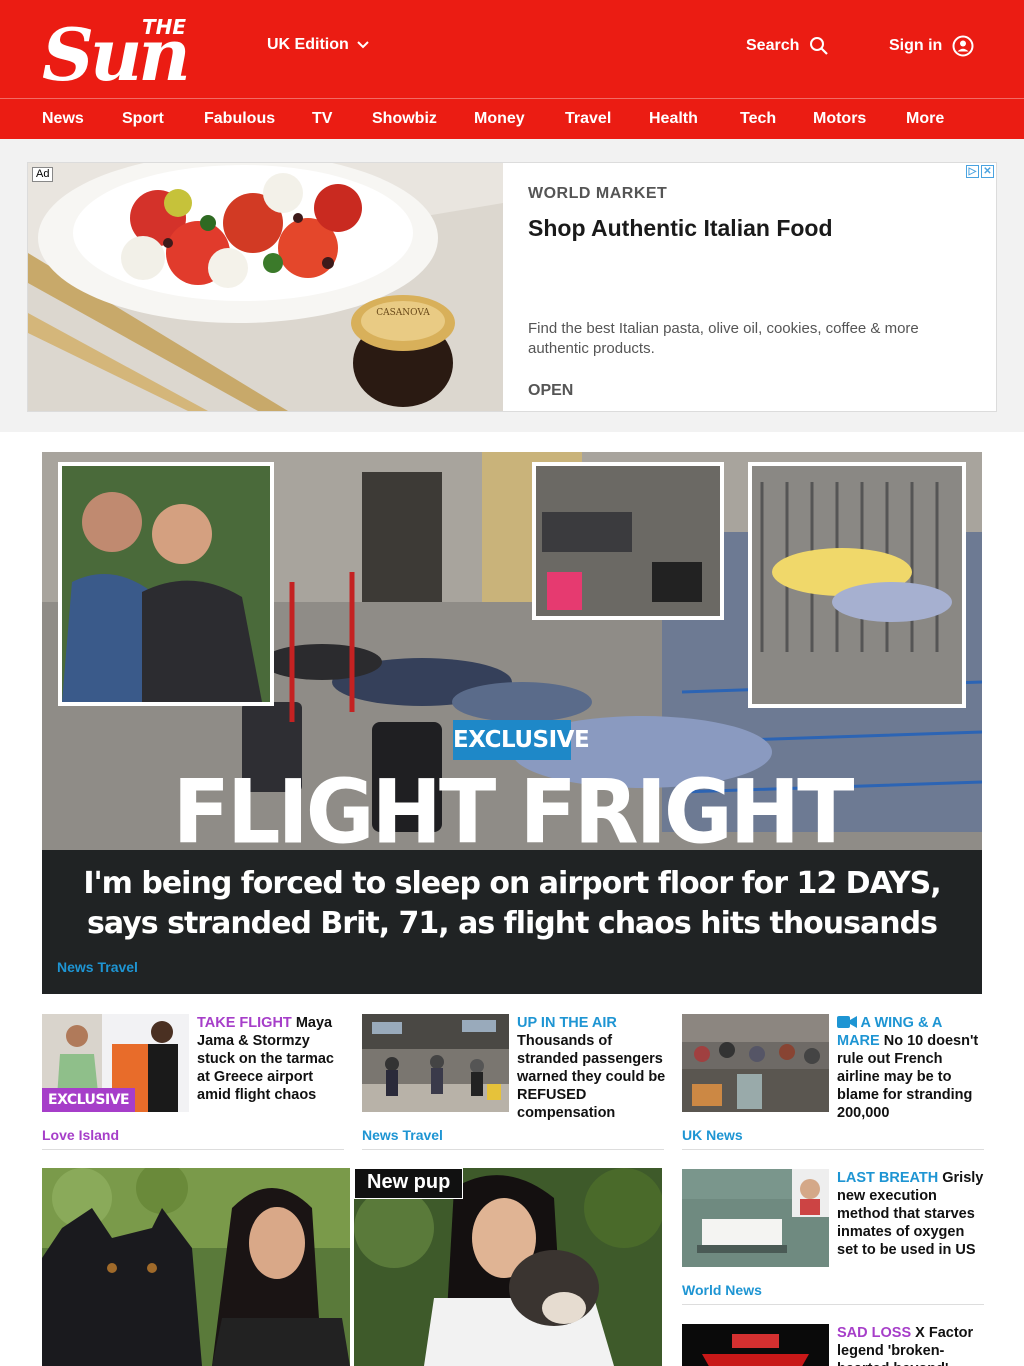  Describe the element at coordinates (196, 1267) in the screenshot. I see `story-image-dog` at that location.